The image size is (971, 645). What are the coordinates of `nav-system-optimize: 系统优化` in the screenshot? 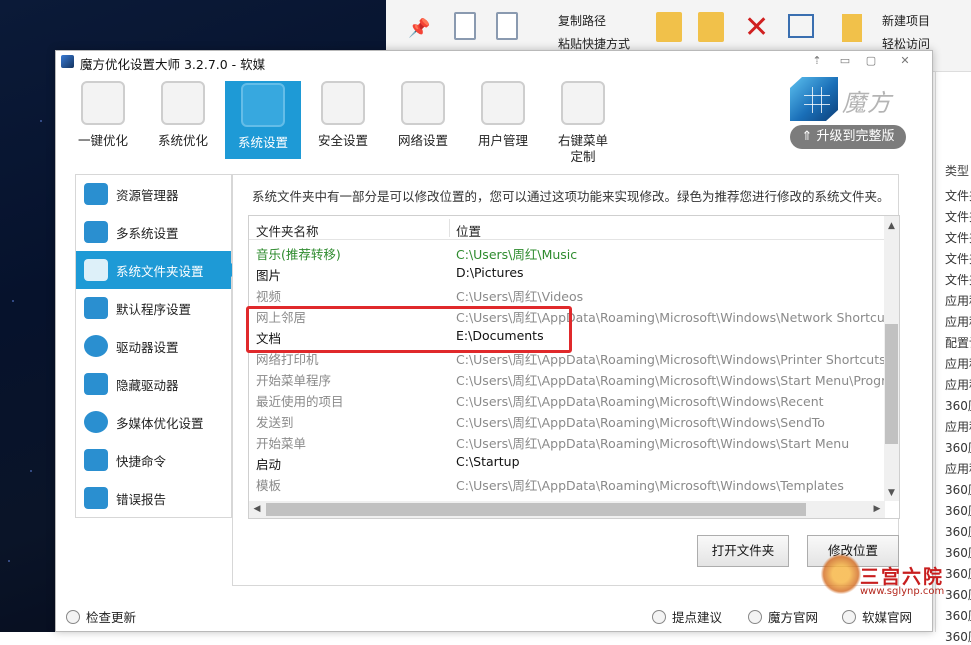 It's located at (183, 119).